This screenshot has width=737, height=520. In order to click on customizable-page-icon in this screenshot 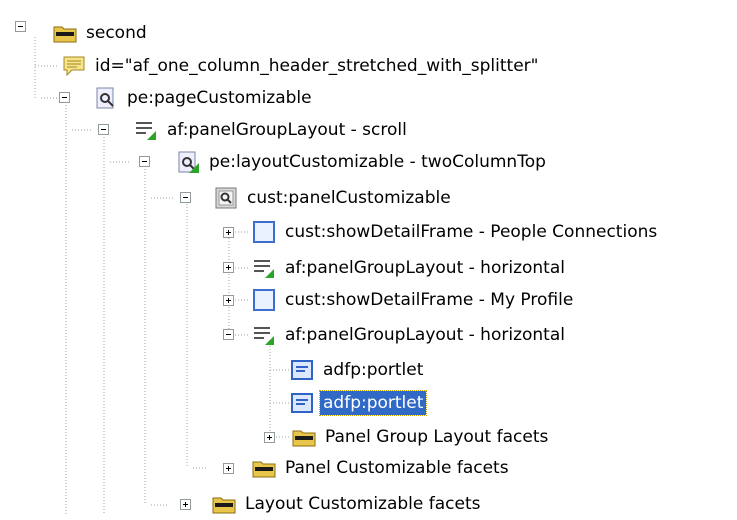, I will do `click(105, 98)`.